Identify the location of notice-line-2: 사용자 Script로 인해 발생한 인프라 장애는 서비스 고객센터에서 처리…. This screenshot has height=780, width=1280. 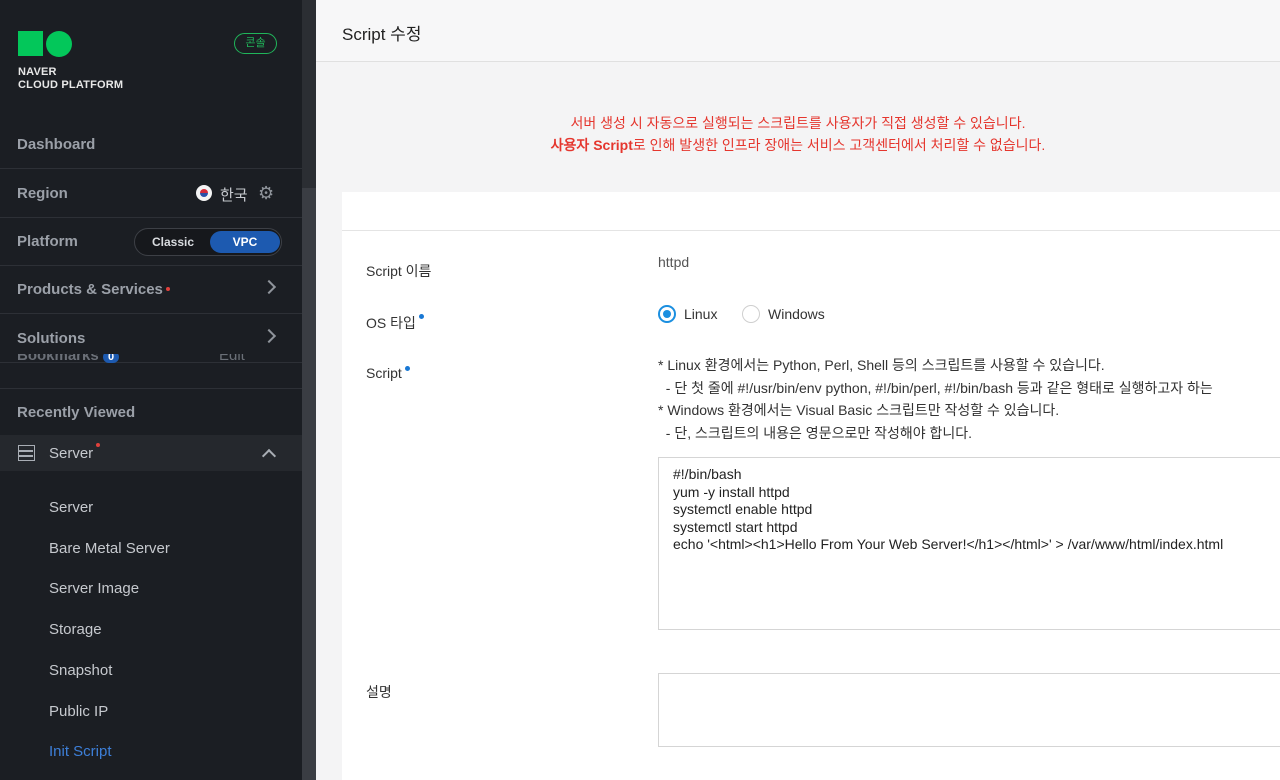
(798, 145).